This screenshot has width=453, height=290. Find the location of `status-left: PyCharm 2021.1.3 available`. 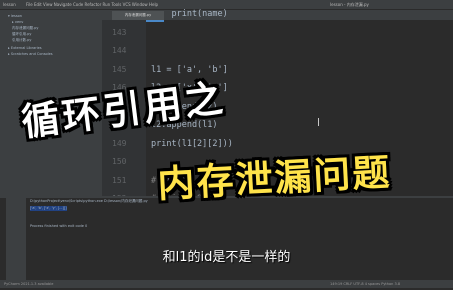

status-left: PyCharm 2021.1.3 available is located at coordinates (29, 284).